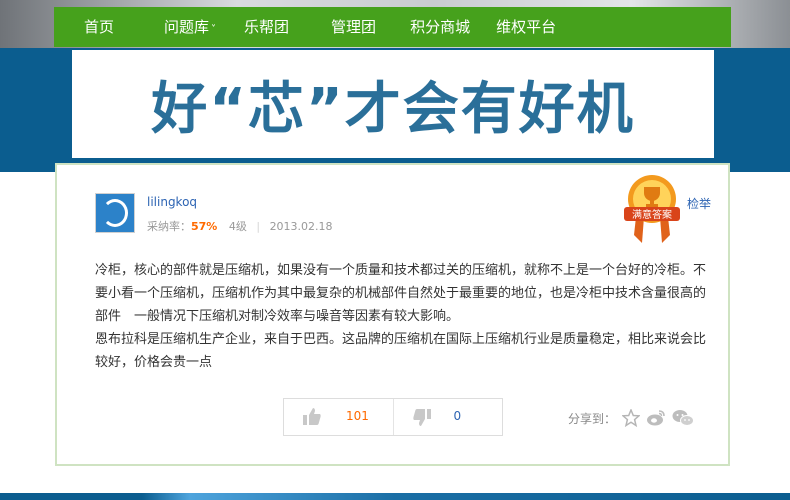 The height and width of the screenshot is (500, 790). Describe the element at coordinates (393, 109) in the screenshot. I see `banner-title: 好“芯”才会有好机` at that location.